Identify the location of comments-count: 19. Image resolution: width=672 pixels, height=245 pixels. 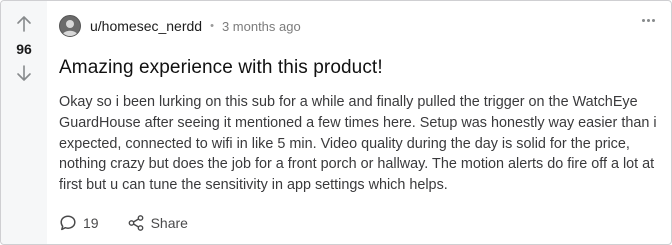
(91, 223).